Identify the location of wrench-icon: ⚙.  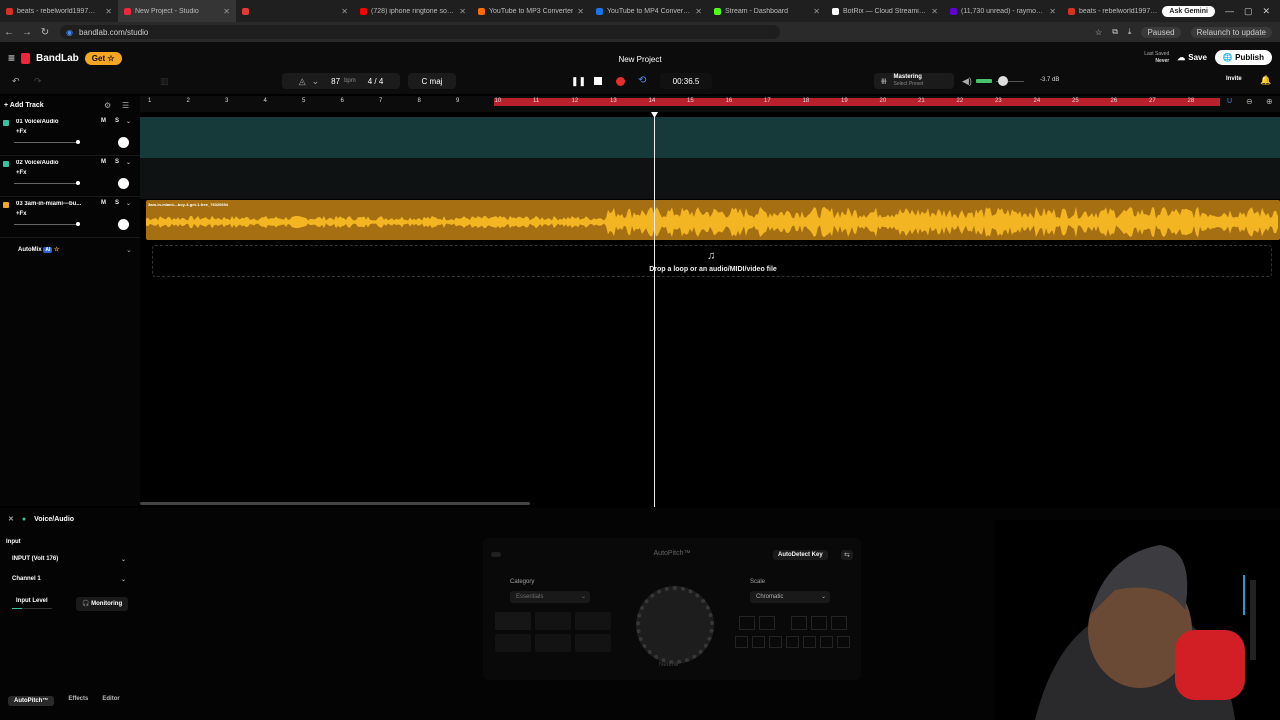
(107, 105).